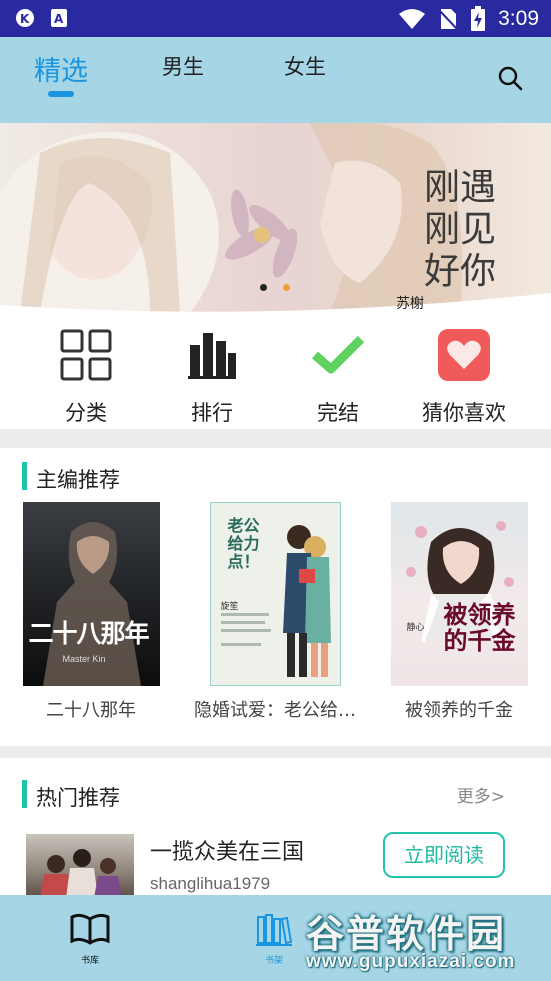 The height and width of the screenshot is (981, 551). Describe the element at coordinates (338, 378) in the screenshot. I see `quick-link-completed: 完结` at that location.